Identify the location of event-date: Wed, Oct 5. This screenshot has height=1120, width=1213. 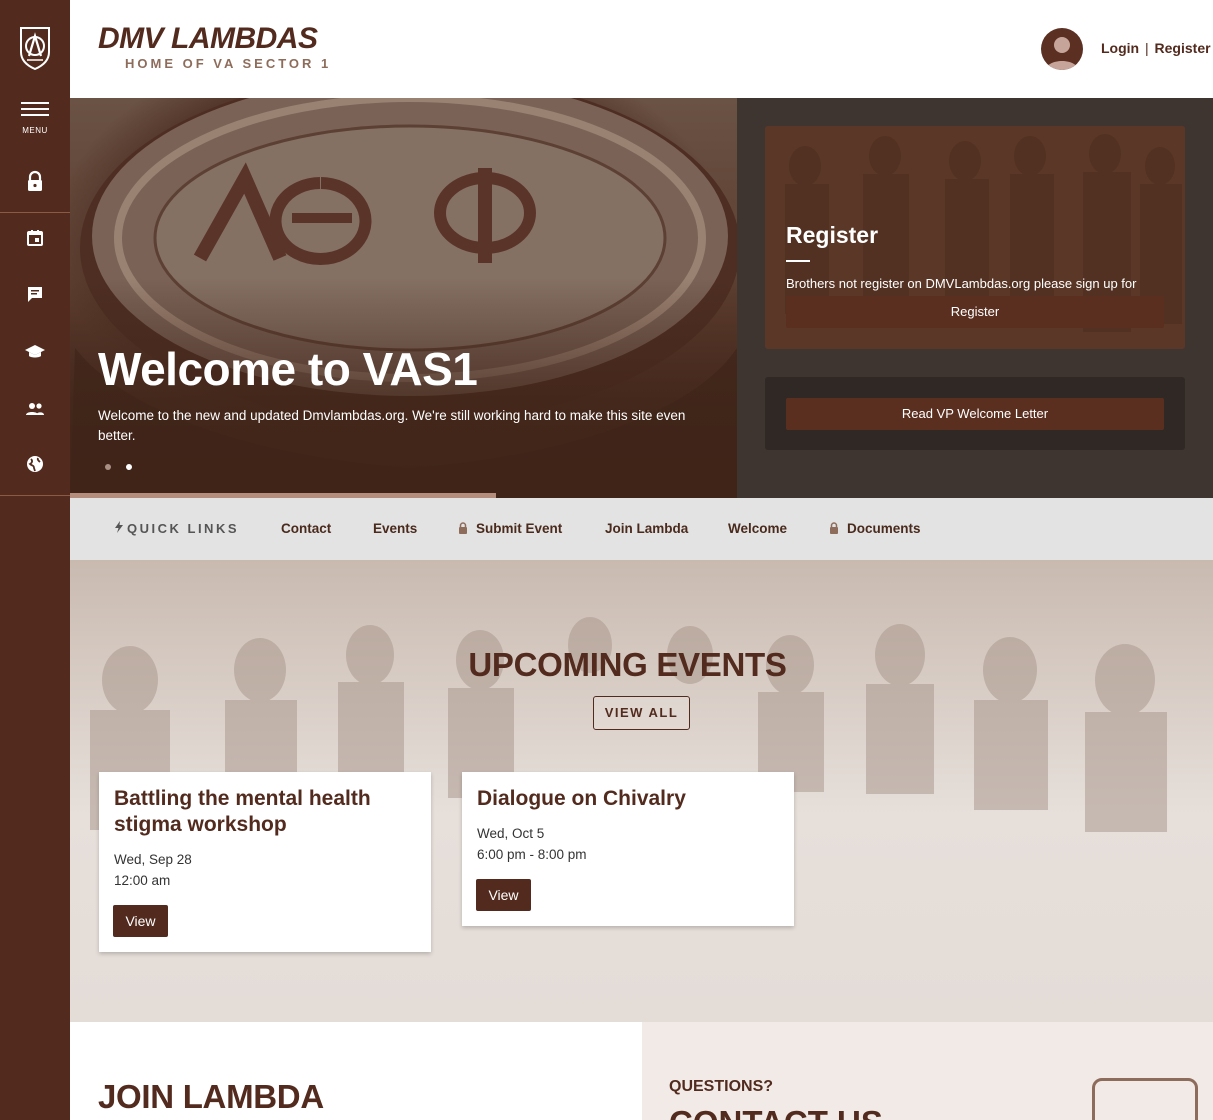
(511, 833).